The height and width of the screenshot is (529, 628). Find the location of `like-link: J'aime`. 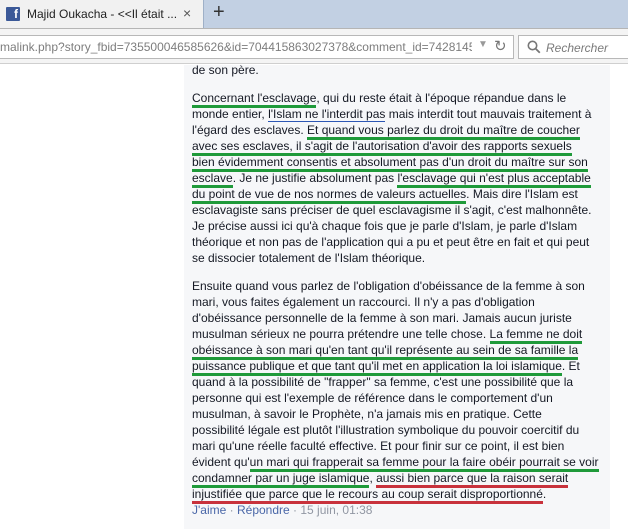

like-link: J'aime is located at coordinates (209, 510).